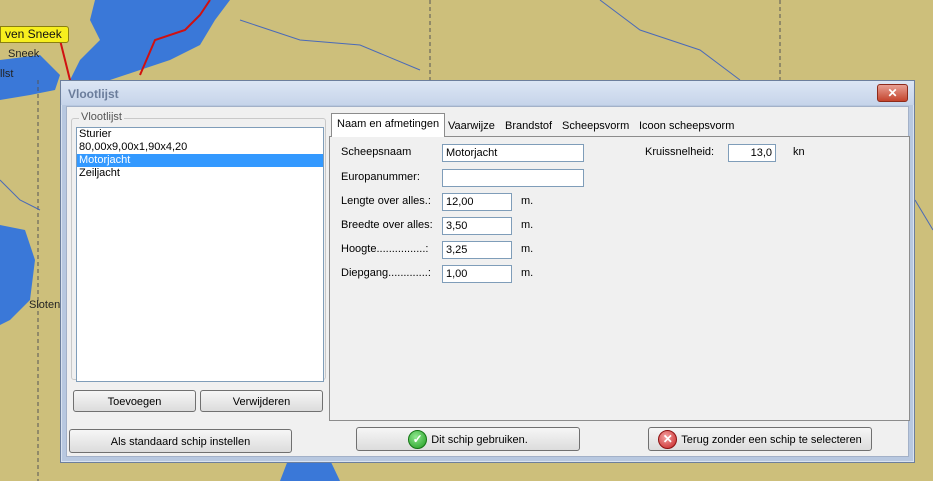 The width and height of the screenshot is (933, 481). What do you see at coordinates (7, 74) in the screenshot?
I see `map-place-label: llst` at bounding box center [7, 74].